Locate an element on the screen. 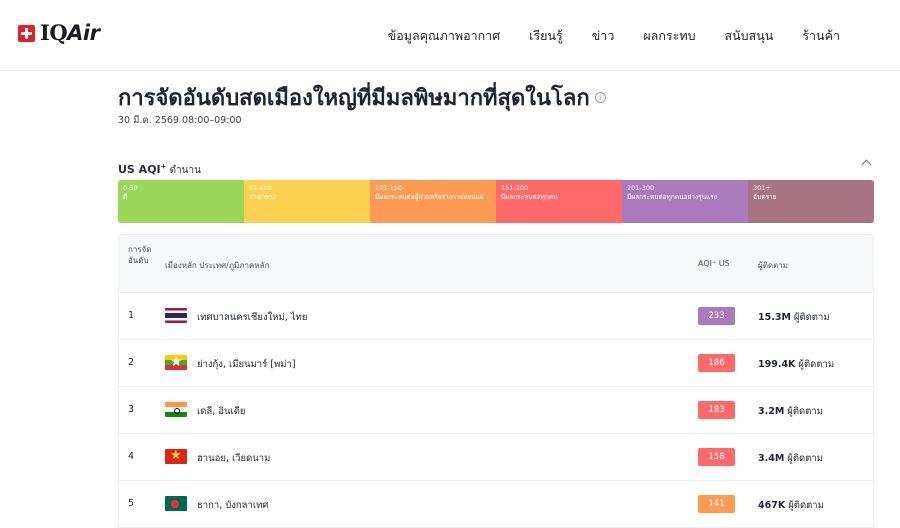 The width and height of the screenshot is (900, 528). rank-cell: 5 is located at coordinates (131, 503).